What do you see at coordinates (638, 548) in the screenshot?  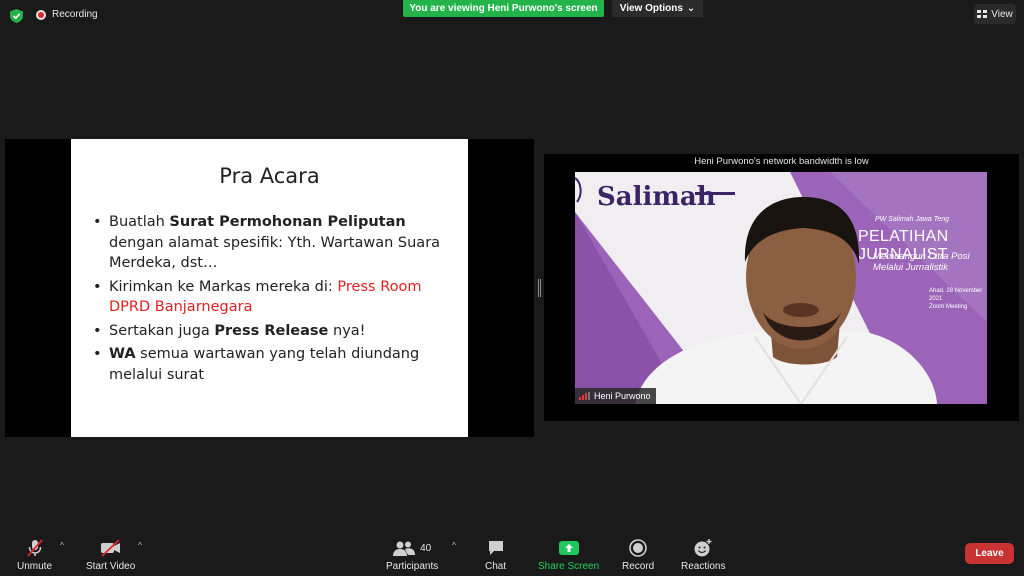 I see `record-icon` at bounding box center [638, 548].